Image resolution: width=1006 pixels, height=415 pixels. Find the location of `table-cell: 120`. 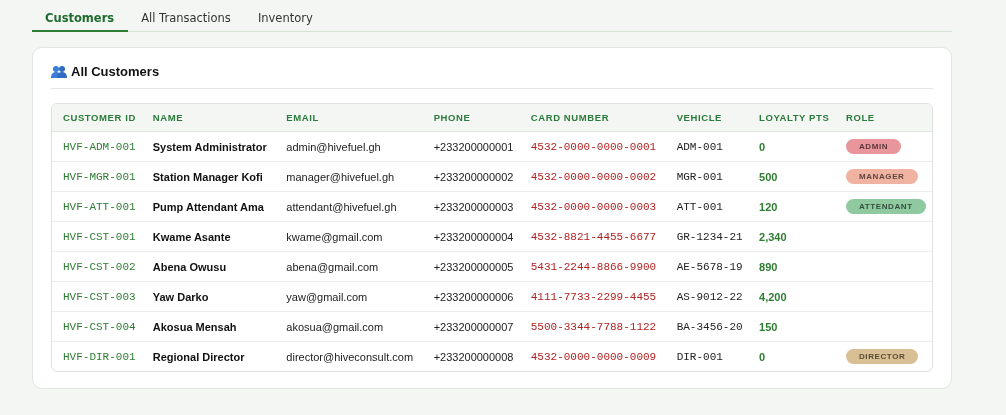

table-cell: 120 is located at coordinates (768, 206).